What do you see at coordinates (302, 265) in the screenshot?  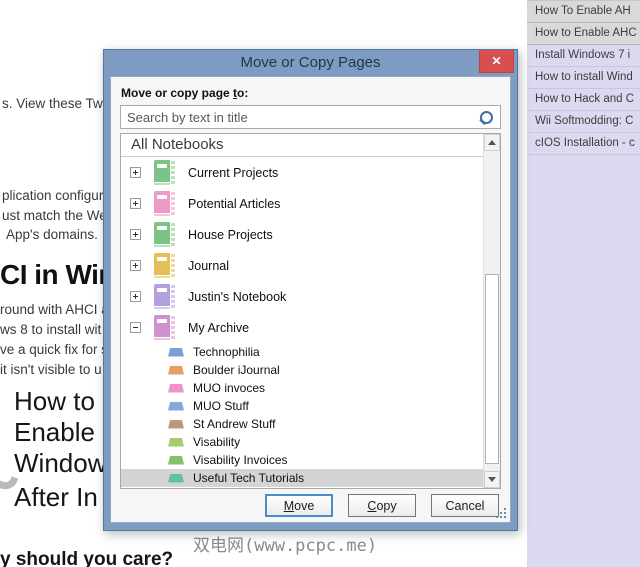 I see `notebook-row: Journal` at bounding box center [302, 265].